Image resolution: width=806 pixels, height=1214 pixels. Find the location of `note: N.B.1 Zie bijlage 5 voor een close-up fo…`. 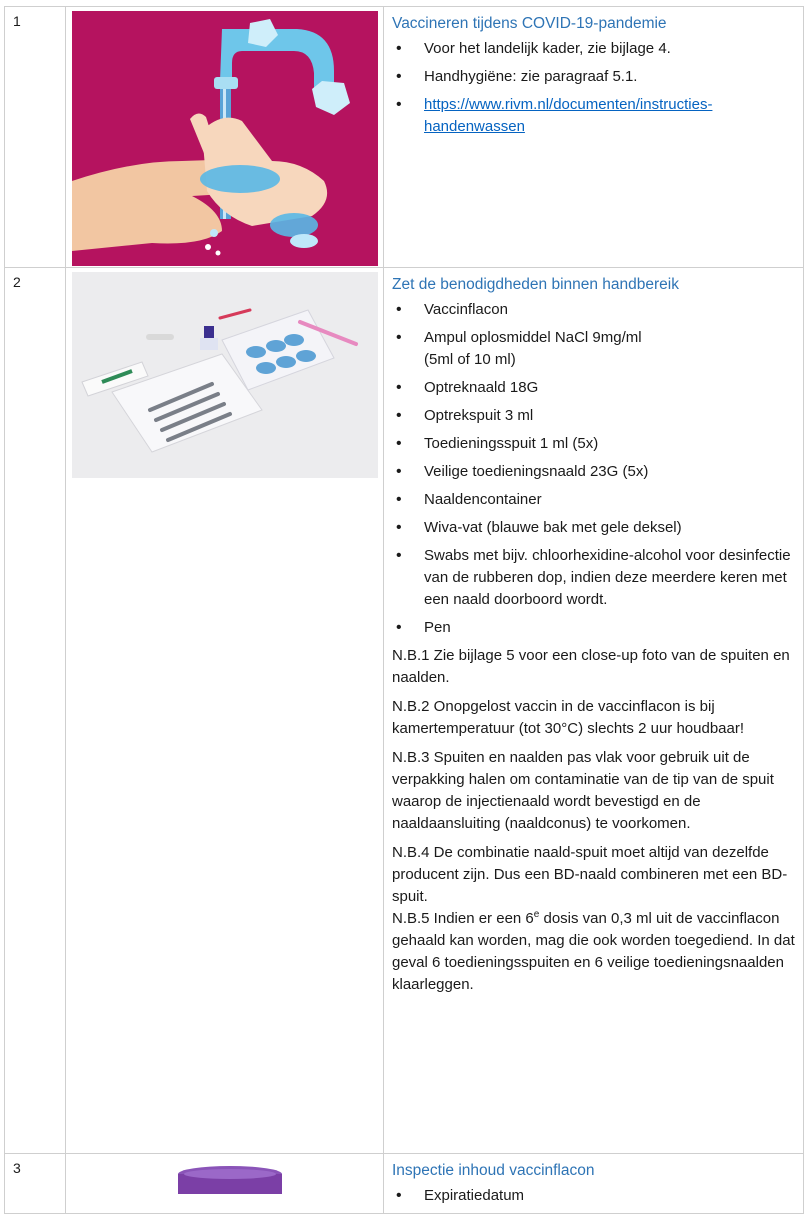

note: N.B.1 Zie bijlage 5 voor een close-up fo… is located at coordinates (591, 666).